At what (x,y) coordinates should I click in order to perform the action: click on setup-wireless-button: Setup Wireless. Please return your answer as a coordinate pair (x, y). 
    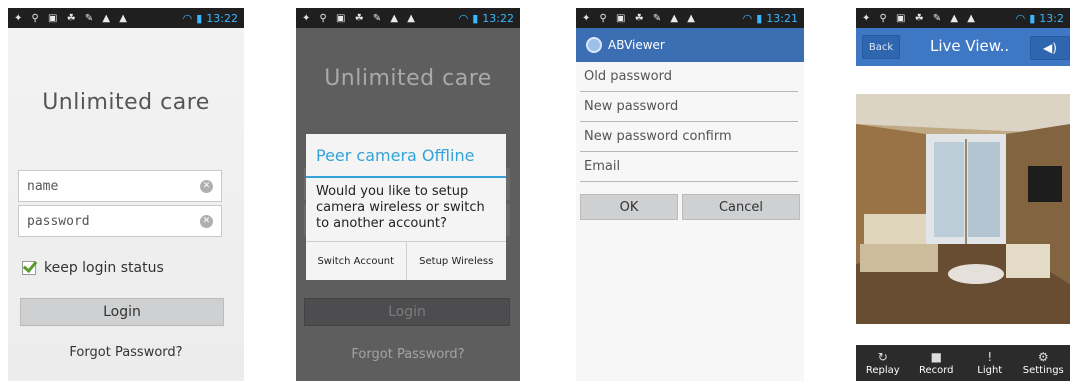
    Looking at the image, I should click on (456, 261).